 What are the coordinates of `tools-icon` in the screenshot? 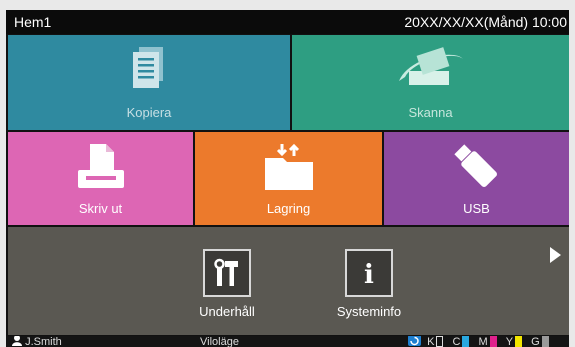 It's located at (226, 272).